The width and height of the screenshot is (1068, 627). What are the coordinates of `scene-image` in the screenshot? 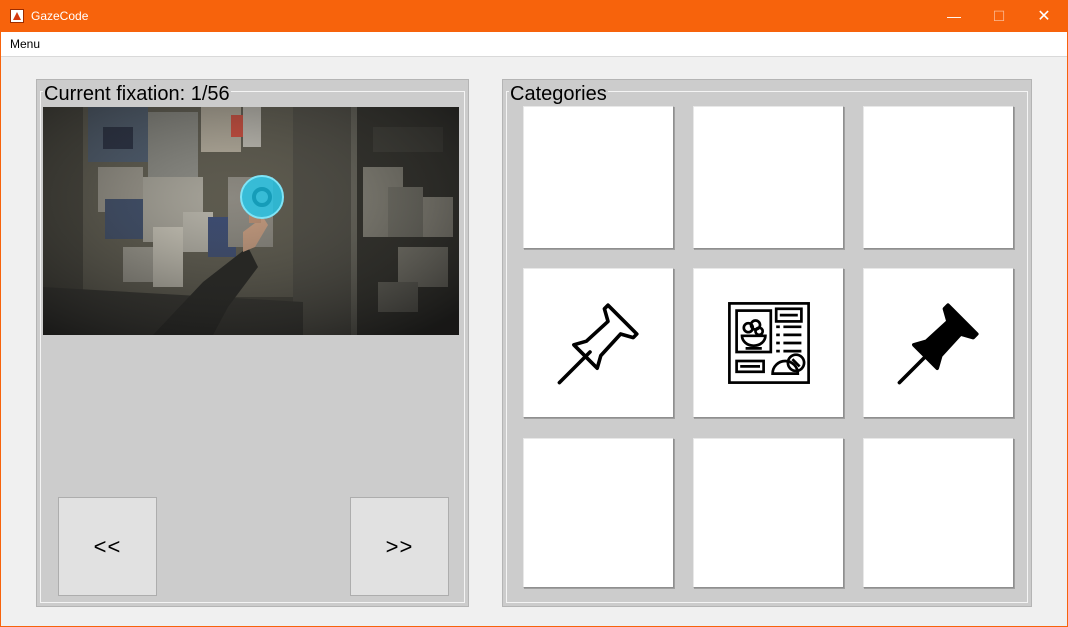 It's located at (251, 221).